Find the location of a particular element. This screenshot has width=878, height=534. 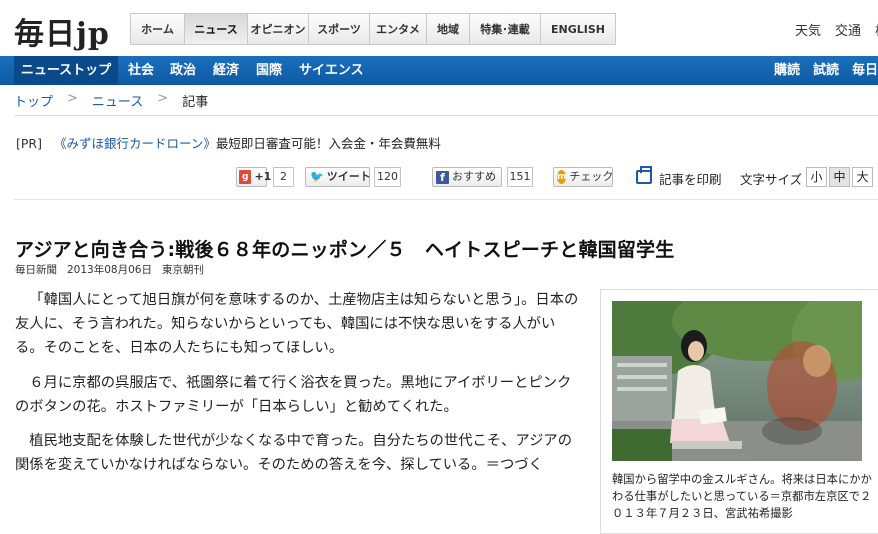

mixi-icon: m is located at coordinates (562, 177).